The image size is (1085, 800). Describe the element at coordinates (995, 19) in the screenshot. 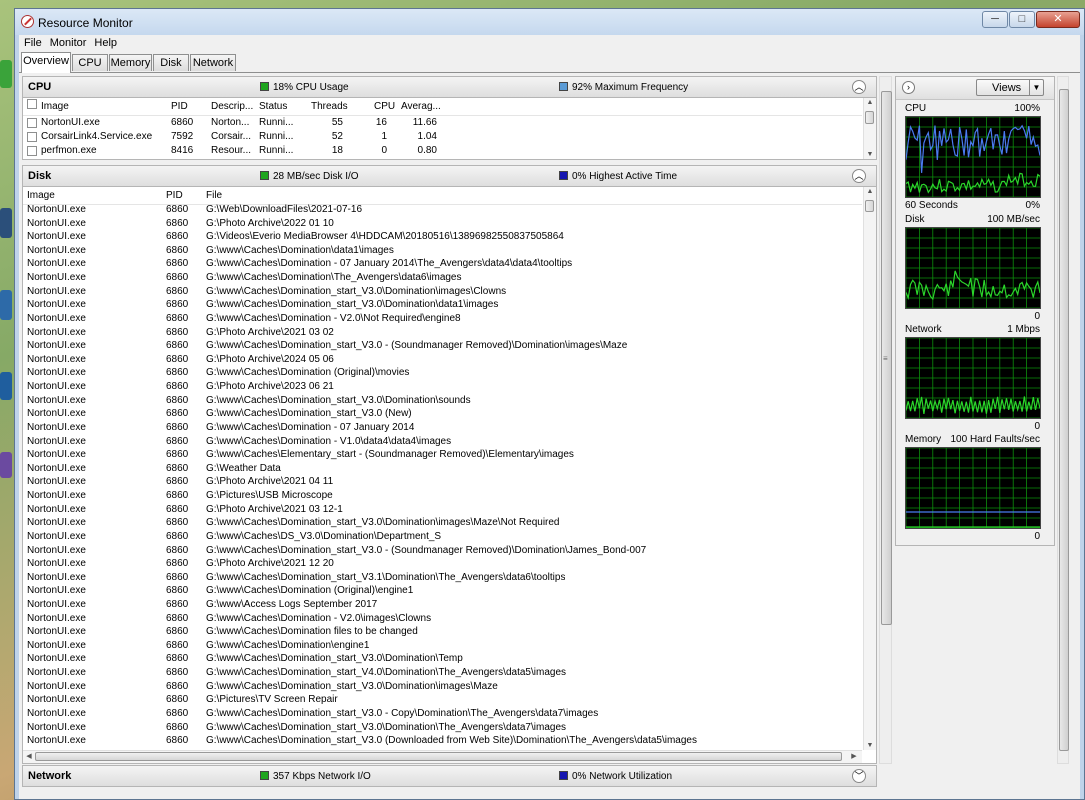

I see `minimize-button: ─` at that location.